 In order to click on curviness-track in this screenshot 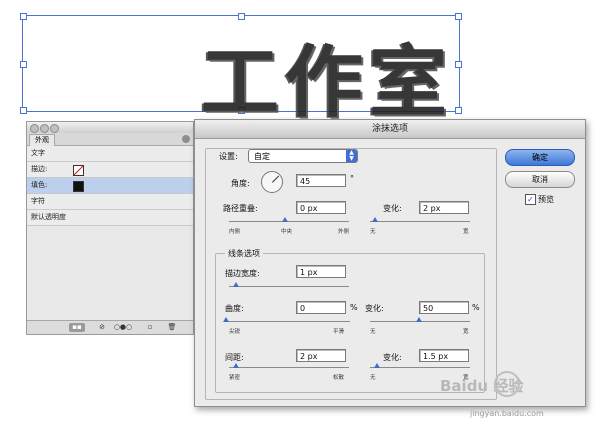, I will do `click(288, 321)`.